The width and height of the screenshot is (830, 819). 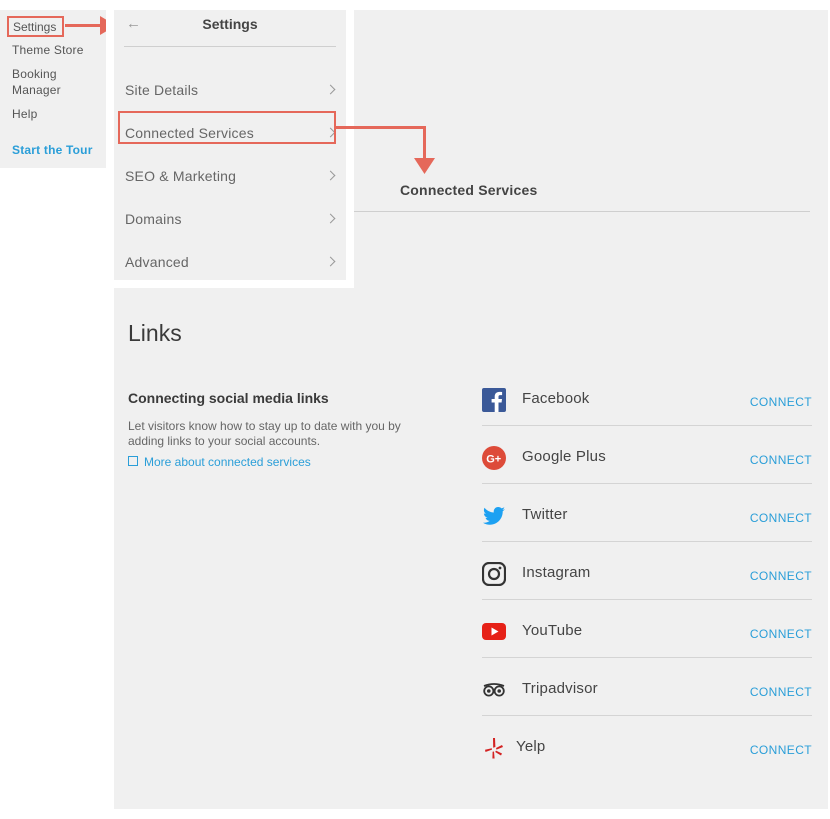 What do you see at coordinates (582, 211) in the screenshot?
I see `header-divider` at bounding box center [582, 211].